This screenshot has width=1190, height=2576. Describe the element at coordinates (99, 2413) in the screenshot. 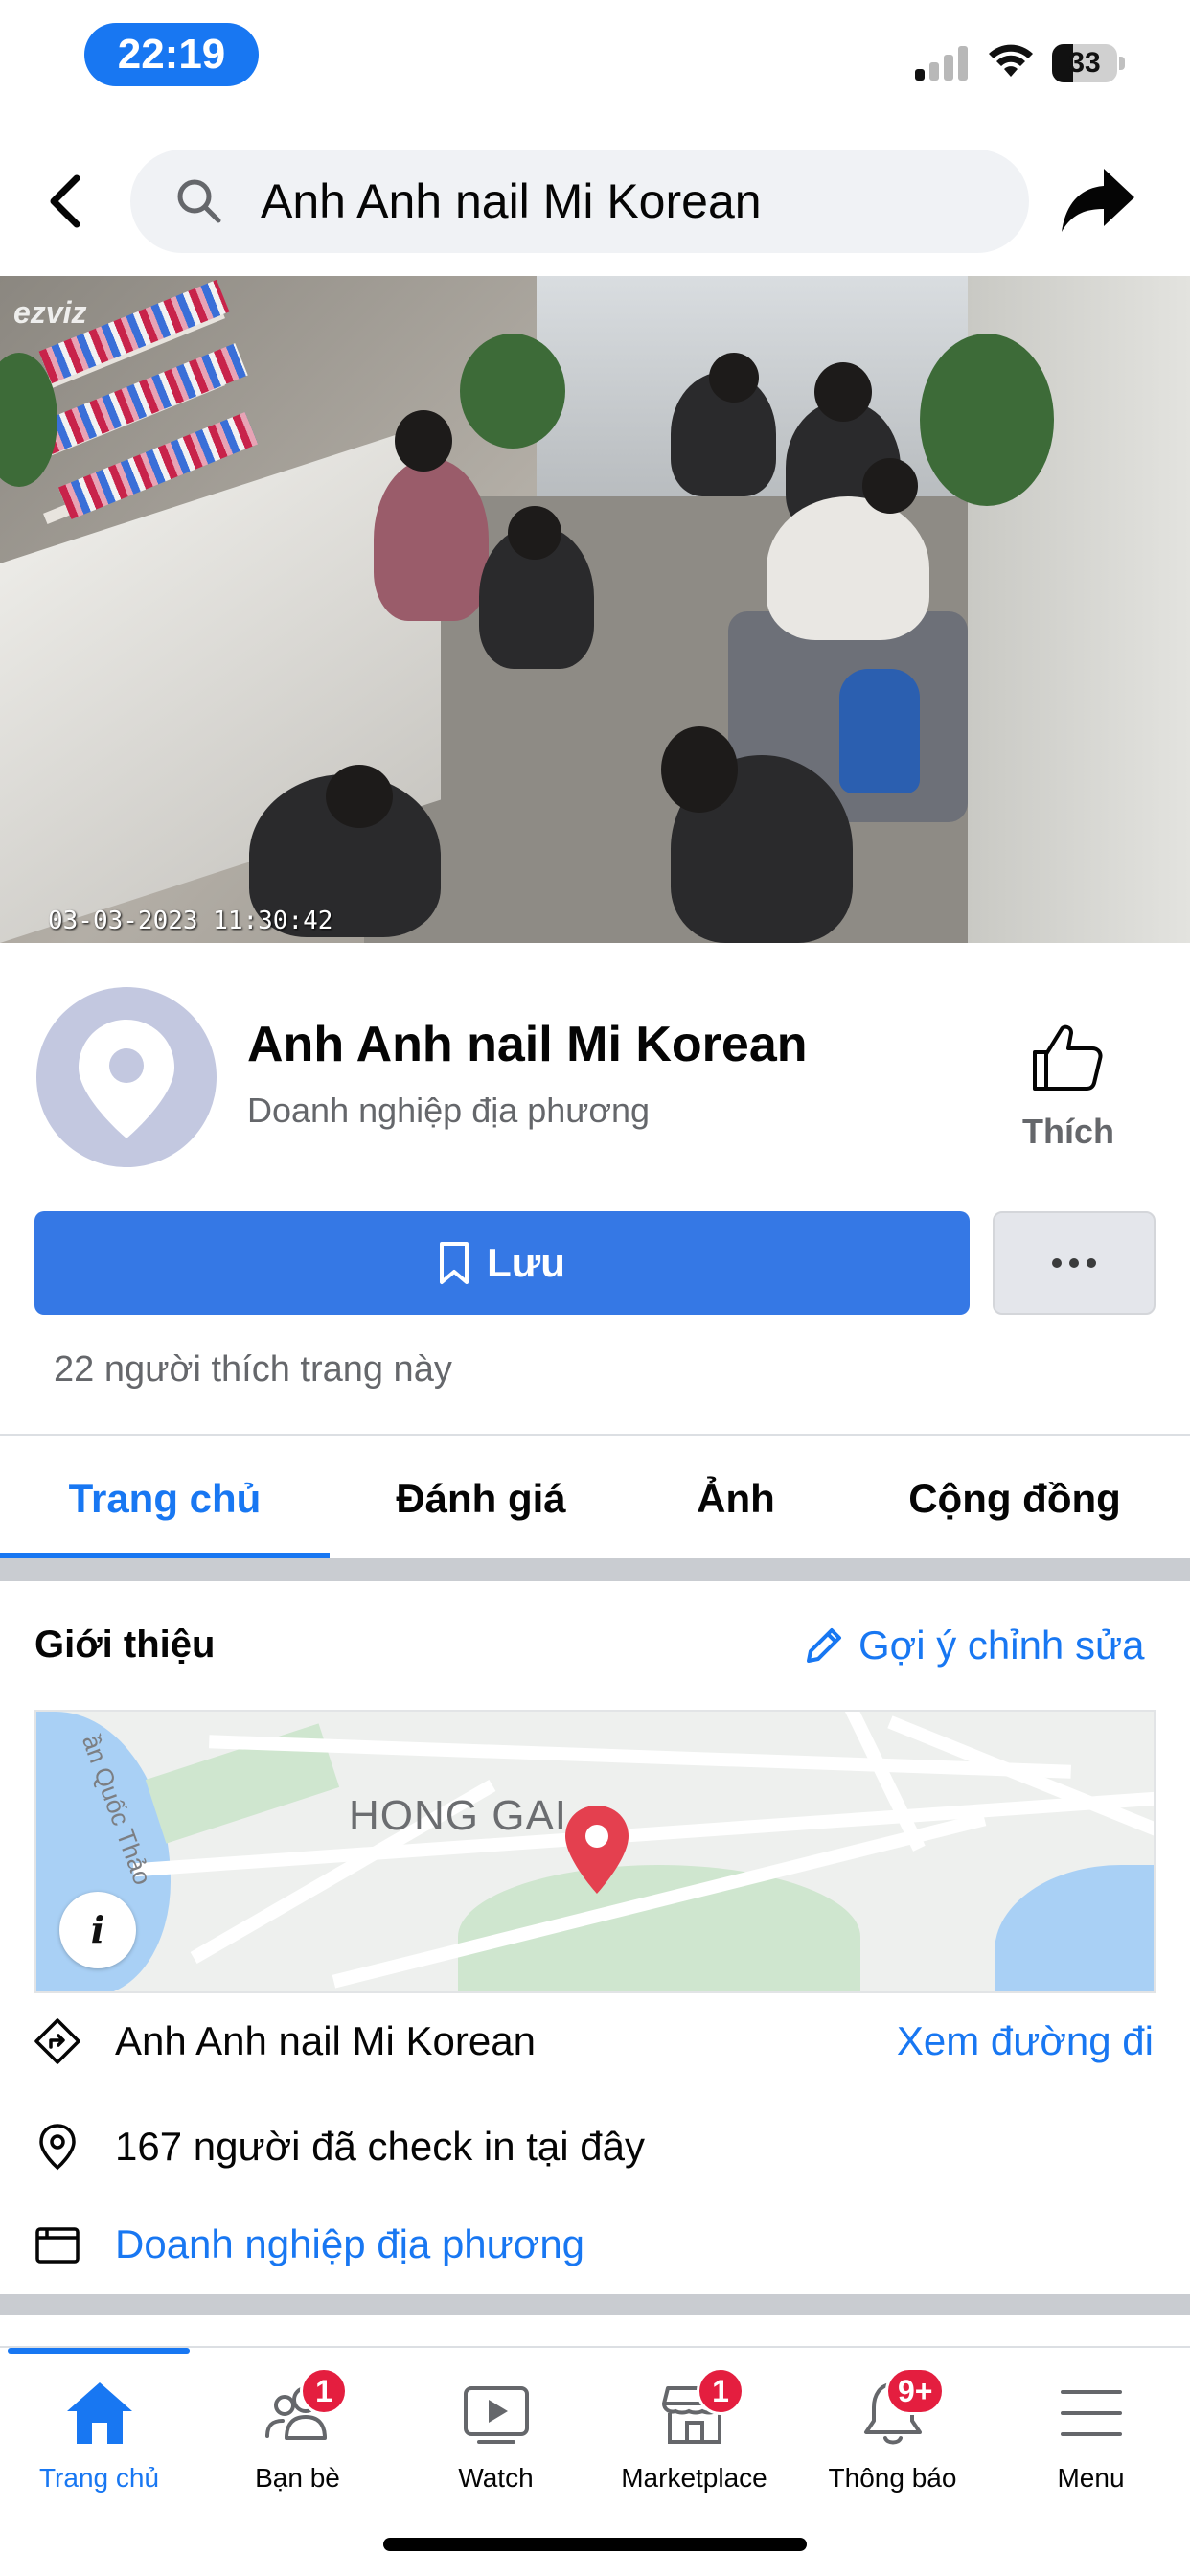

I see `home-icon` at that location.